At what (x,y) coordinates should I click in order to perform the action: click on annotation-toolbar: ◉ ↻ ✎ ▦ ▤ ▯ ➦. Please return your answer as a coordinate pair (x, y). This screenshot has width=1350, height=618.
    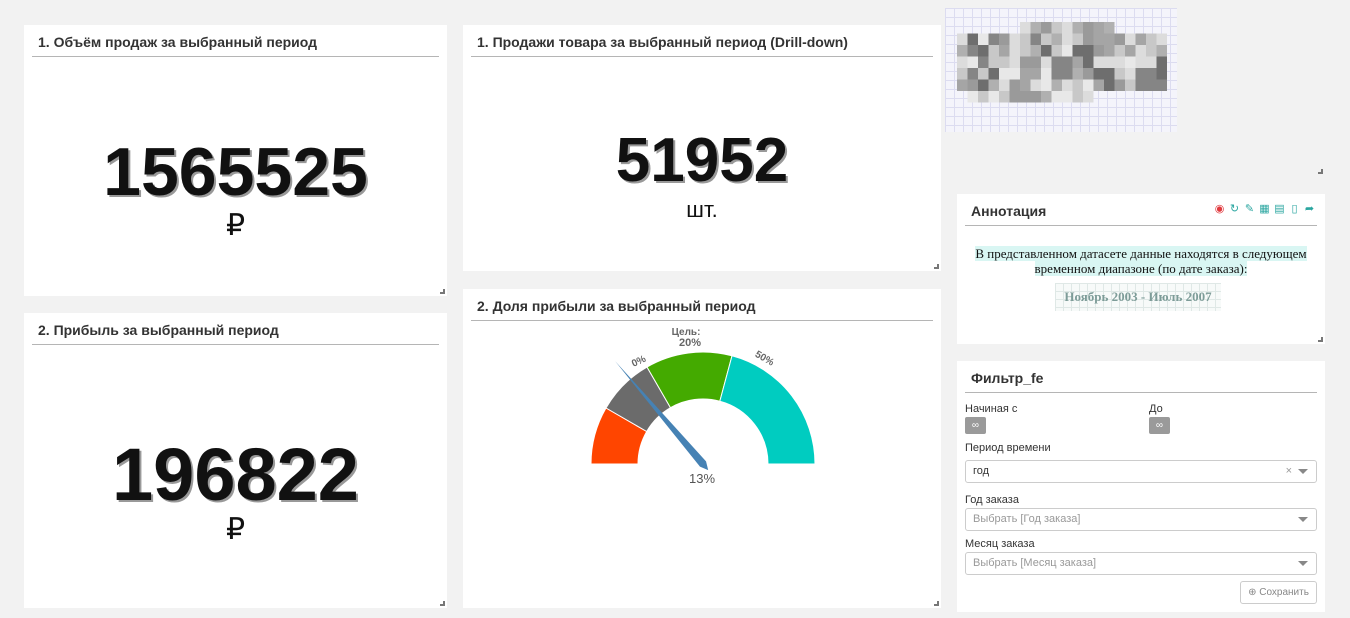
    Looking at the image, I should click on (1264, 209).